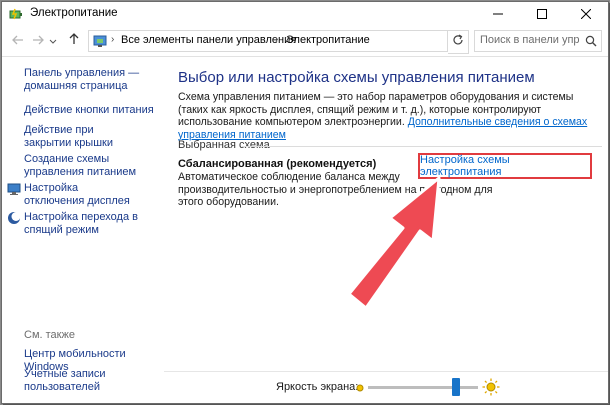 This screenshot has height=405, width=610. What do you see at coordinates (91, 166) in the screenshot?
I see `sidebar-link-create-power-plan: Создание схемы управления питанием` at bounding box center [91, 166].